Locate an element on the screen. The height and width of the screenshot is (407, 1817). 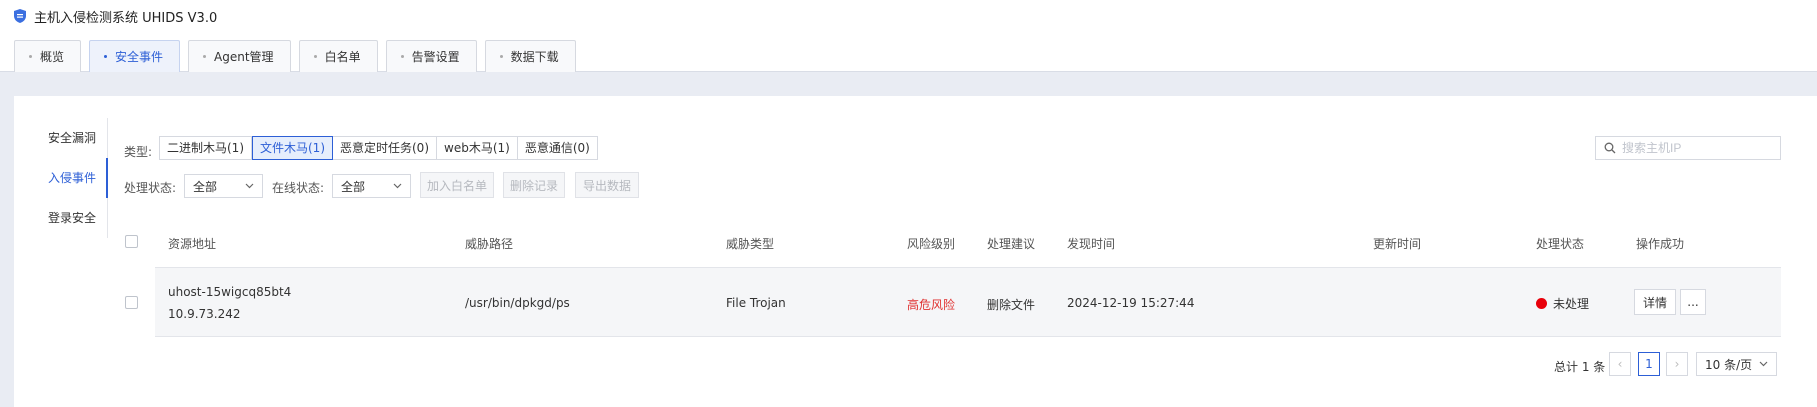
app-title: 主机入侵检测系统 UHIDS V3.0 is located at coordinates (126, 18).